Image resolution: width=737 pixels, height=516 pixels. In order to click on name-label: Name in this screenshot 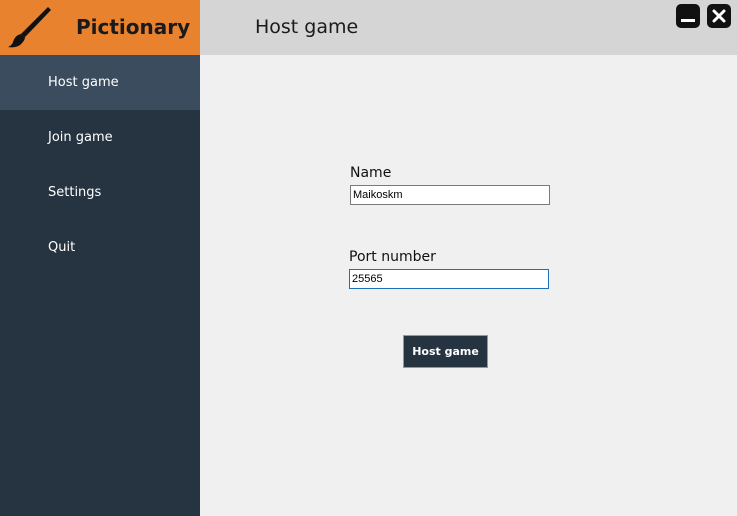, I will do `click(371, 173)`.